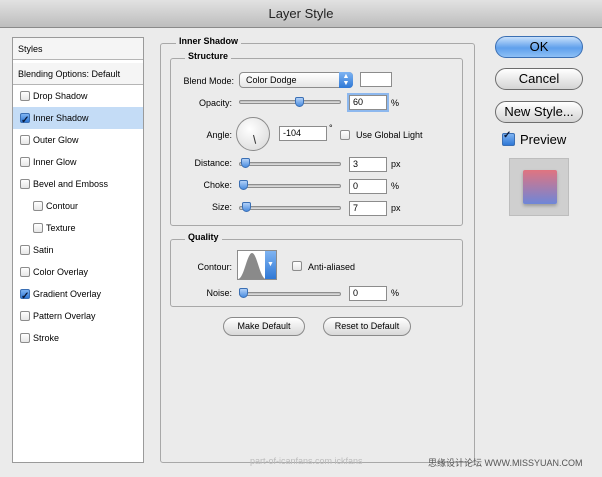 This screenshot has width=602, height=477. I want to click on sidebar-item-outer-glow: Outer Glow, so click(78, 140).